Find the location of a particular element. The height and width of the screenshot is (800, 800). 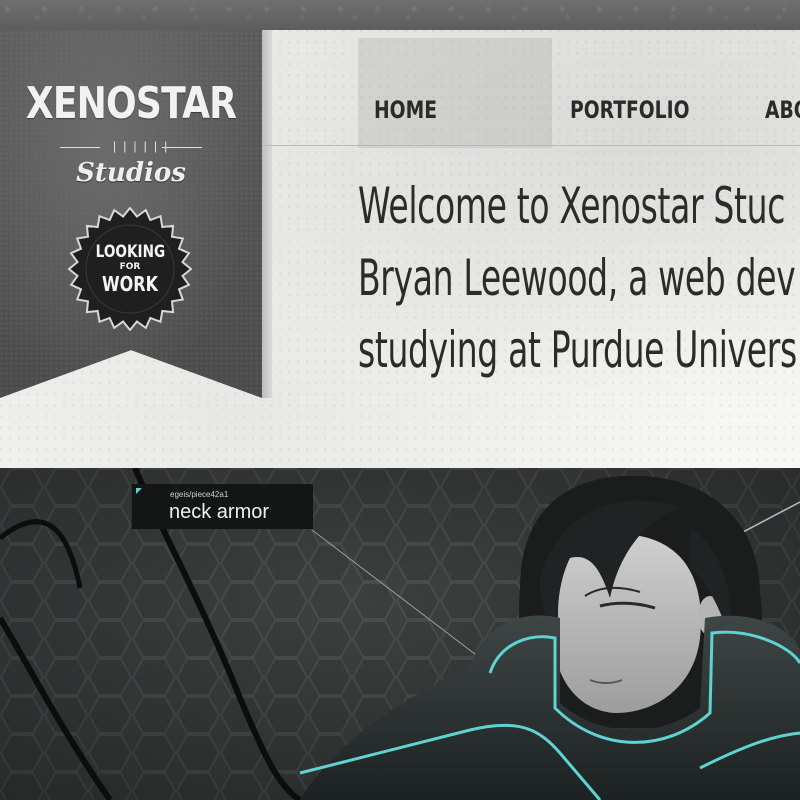

intro-line-3: studying at Purdue Univers is located at coordinates (577, 350).